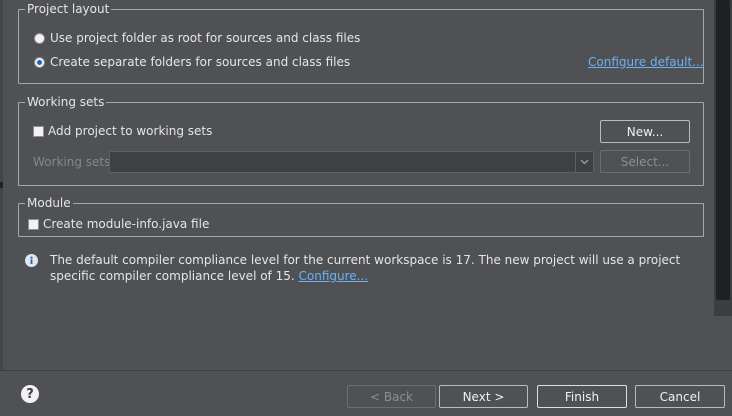  I want to click on cancel-button: Cancel, so click(680, 396).